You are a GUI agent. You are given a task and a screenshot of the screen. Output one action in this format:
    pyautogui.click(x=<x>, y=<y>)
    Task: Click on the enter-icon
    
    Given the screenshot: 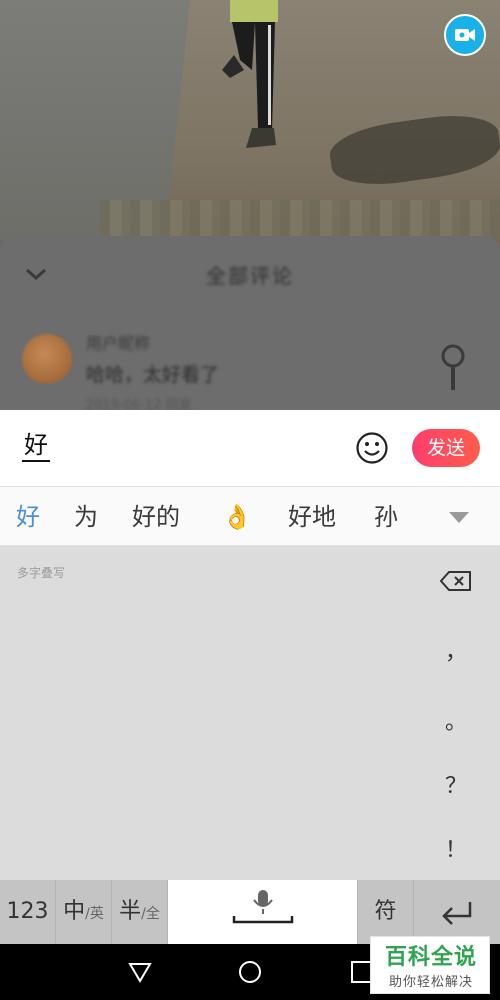 What is the action you would take?
    pyautogui.click(x=457, y=913)
    